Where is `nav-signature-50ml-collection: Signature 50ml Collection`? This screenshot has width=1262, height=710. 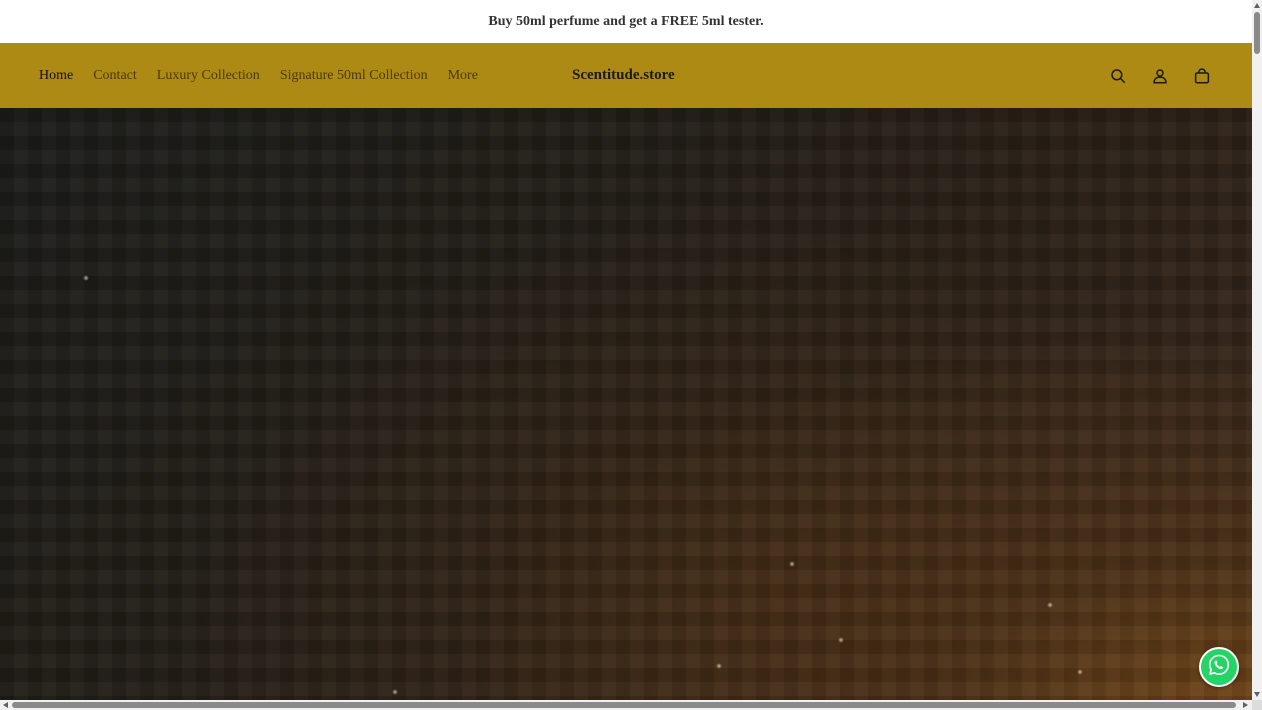
nav-signature-50ml-collection: Signature 50ml Collection is located at coordinates (354, 76).